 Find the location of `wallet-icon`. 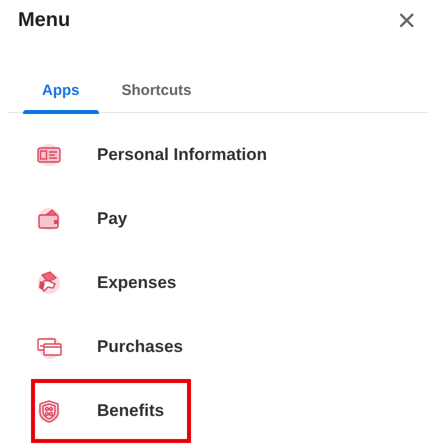

wallet-icon is located at coordinates (49, 219).